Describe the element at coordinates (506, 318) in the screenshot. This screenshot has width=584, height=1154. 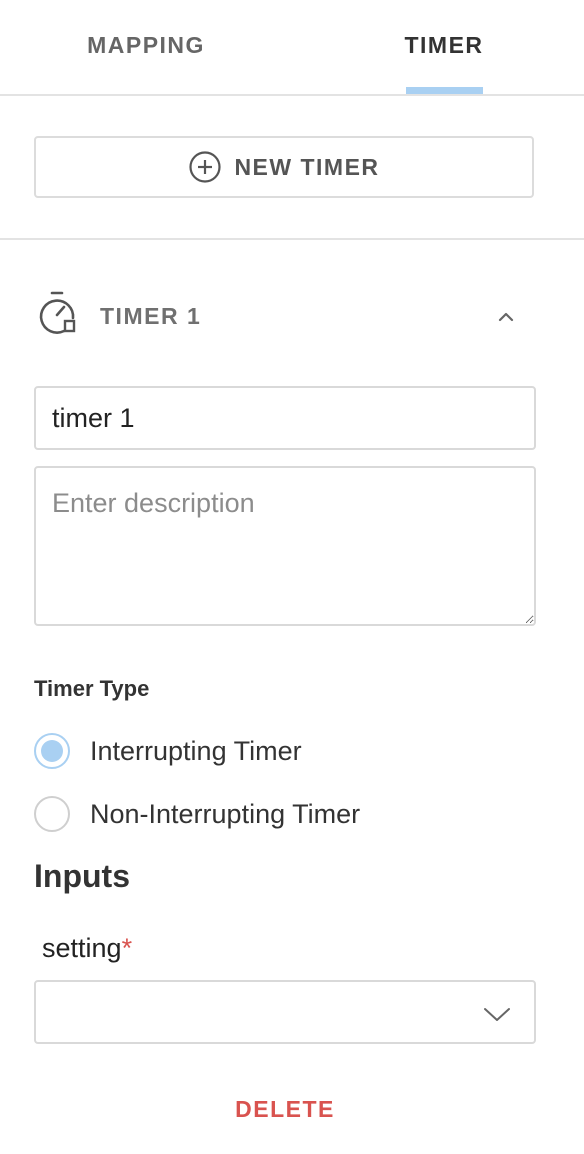
I see `chevron-up-icon` at that location.